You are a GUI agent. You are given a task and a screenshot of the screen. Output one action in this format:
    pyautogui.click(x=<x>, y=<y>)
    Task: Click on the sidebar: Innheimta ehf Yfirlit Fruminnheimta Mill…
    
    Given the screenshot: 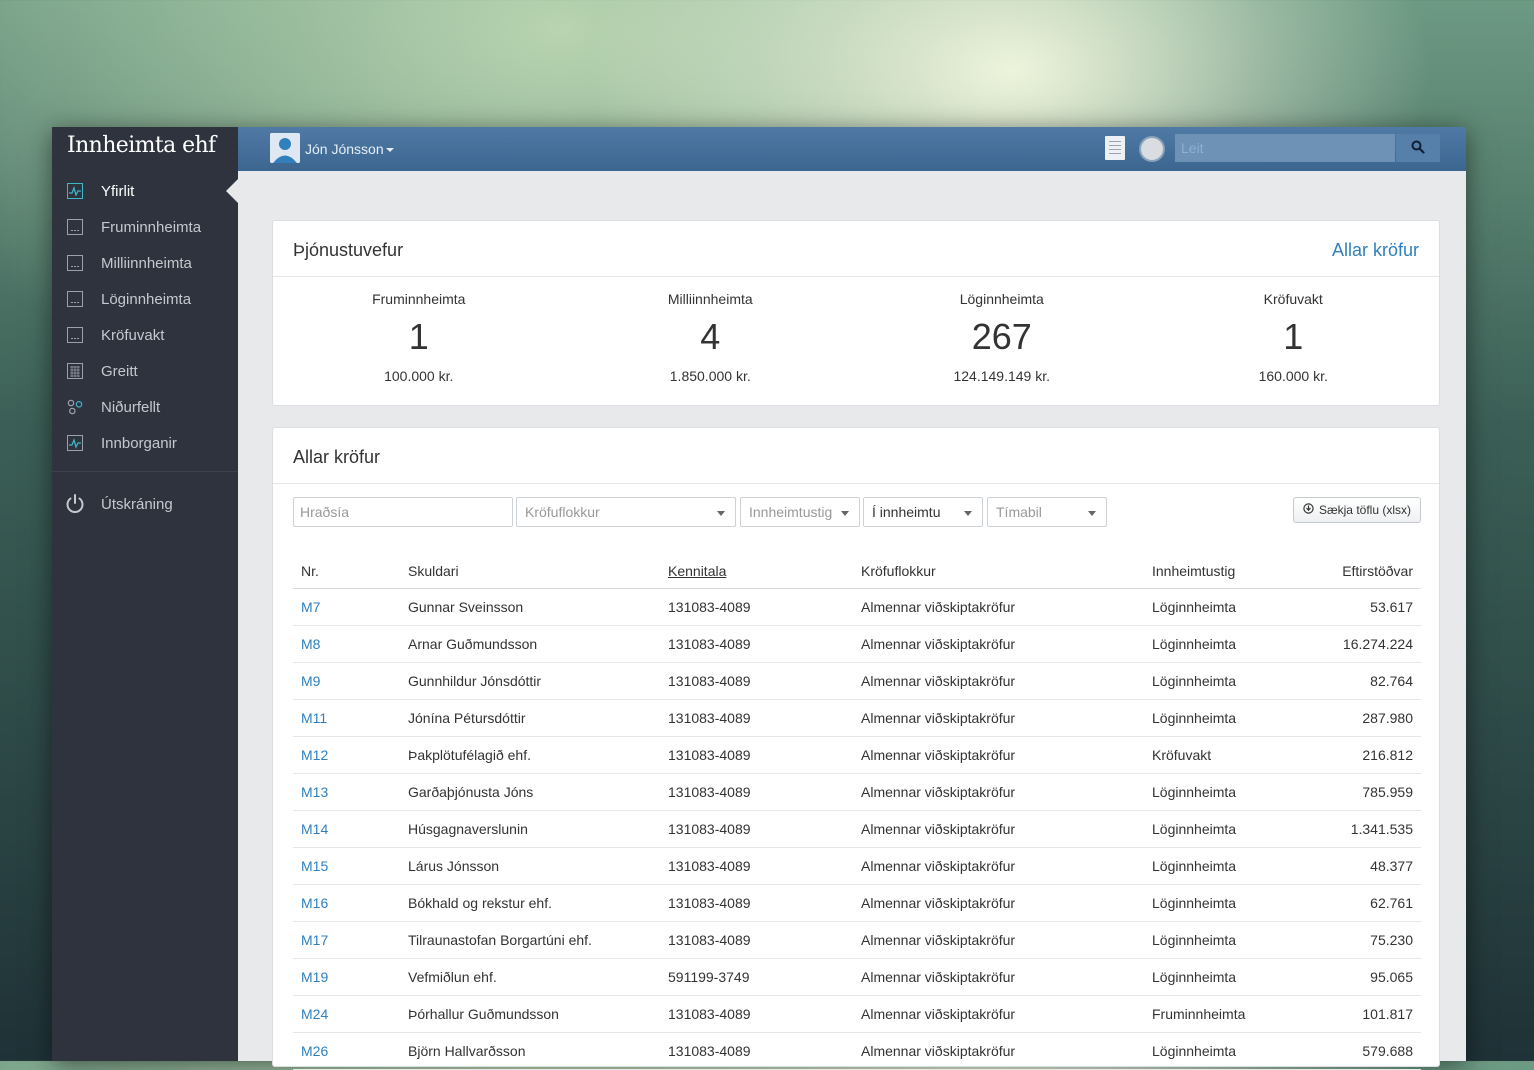 What is the action you would take?
    pyautogui.click(x=145, y=594)
    